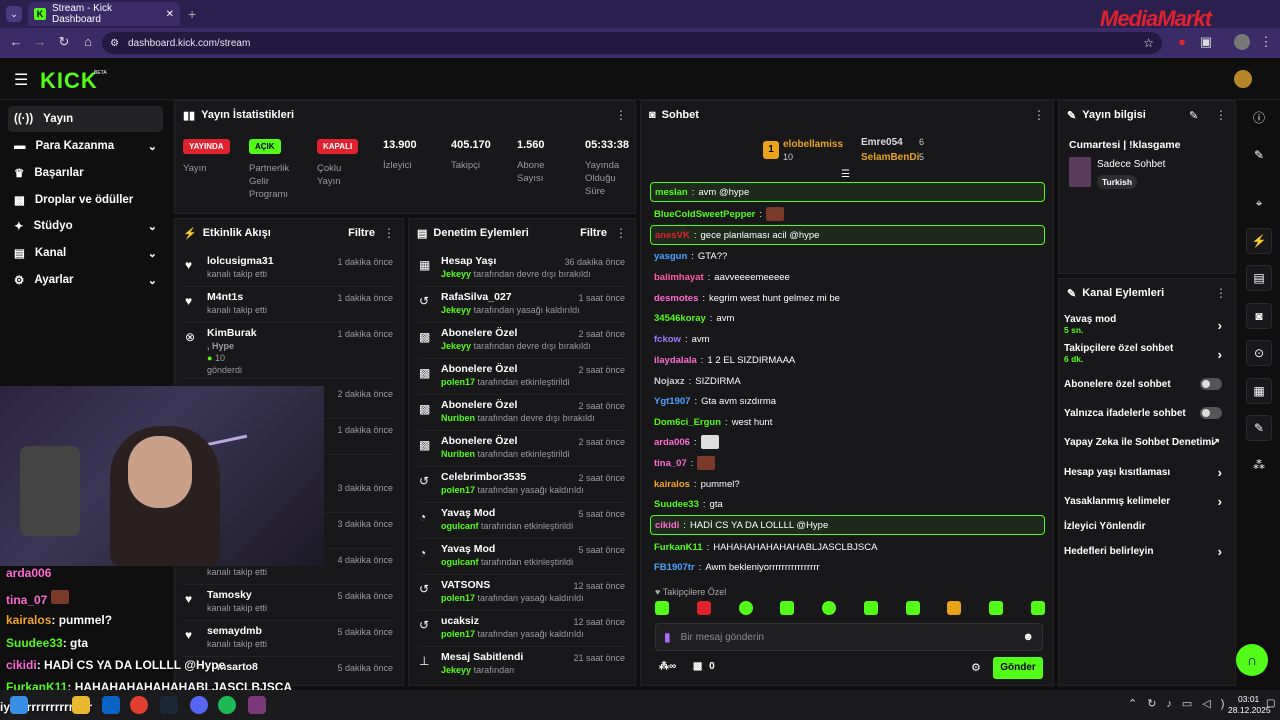 The height and width of the screenshot is (720, 1280). I want to click on sidebar-item-studyo: ✦ Stüdyo ⌄, so click(85, 226).